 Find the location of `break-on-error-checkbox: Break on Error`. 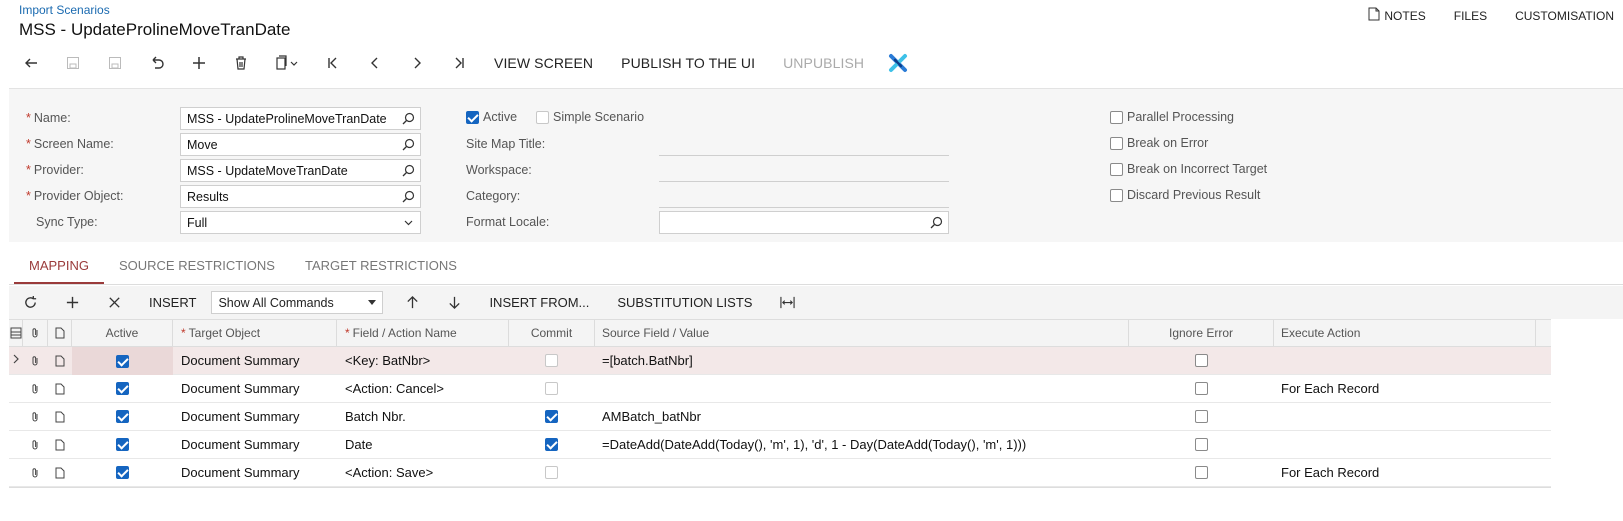

break-on-error-checkbox: Break on Error is located at coordinates (1159, 143).